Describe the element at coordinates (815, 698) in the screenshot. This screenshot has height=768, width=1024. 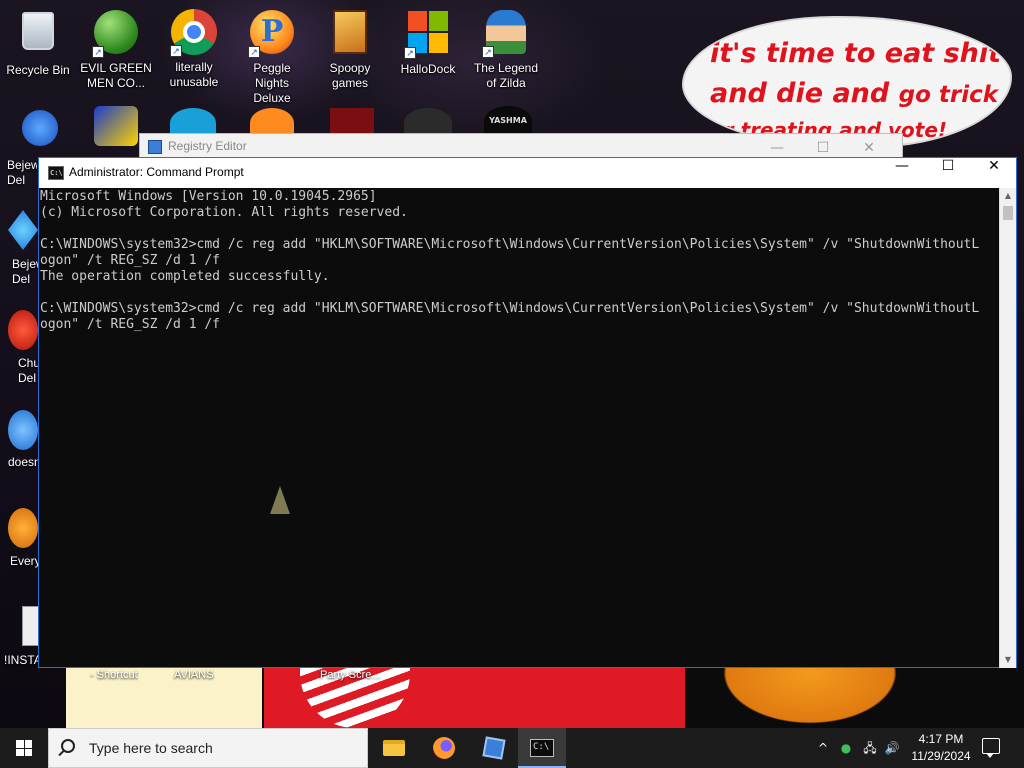
I see `pumpkin-icon` at that location.